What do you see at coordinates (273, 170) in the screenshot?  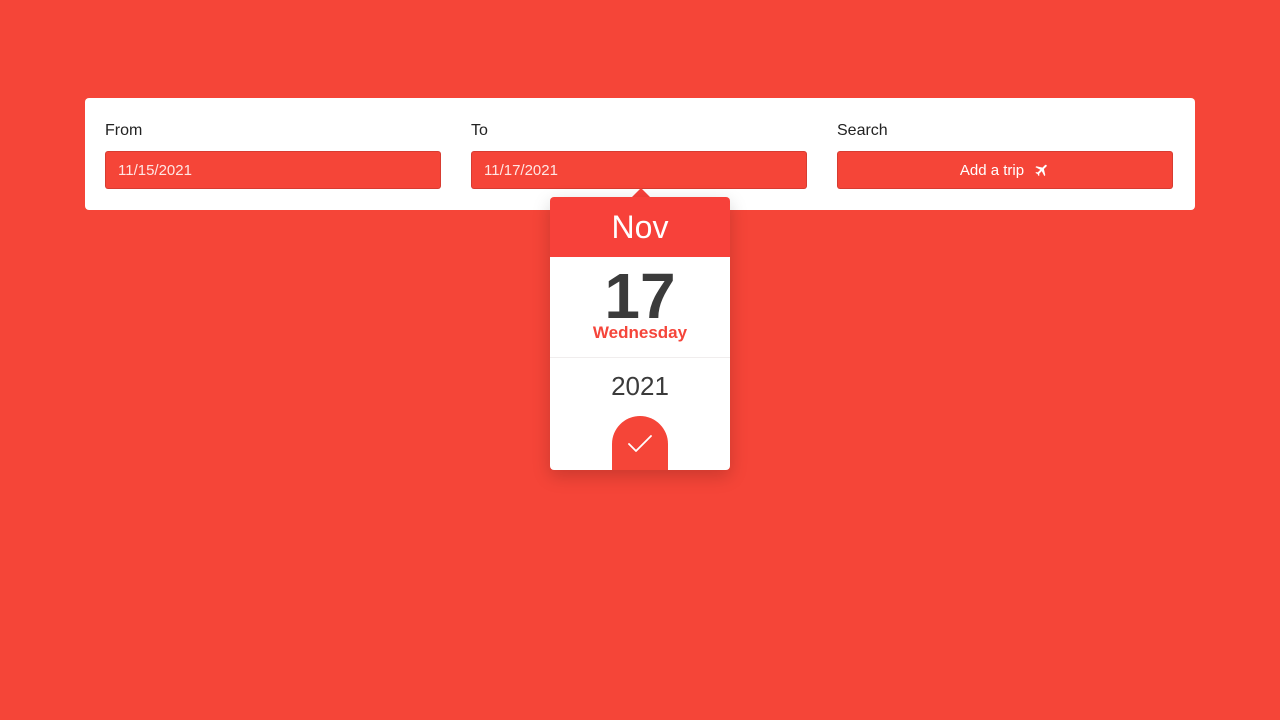 I see `from-date-input: 11/15/2021` at bounding box center [273, 170].